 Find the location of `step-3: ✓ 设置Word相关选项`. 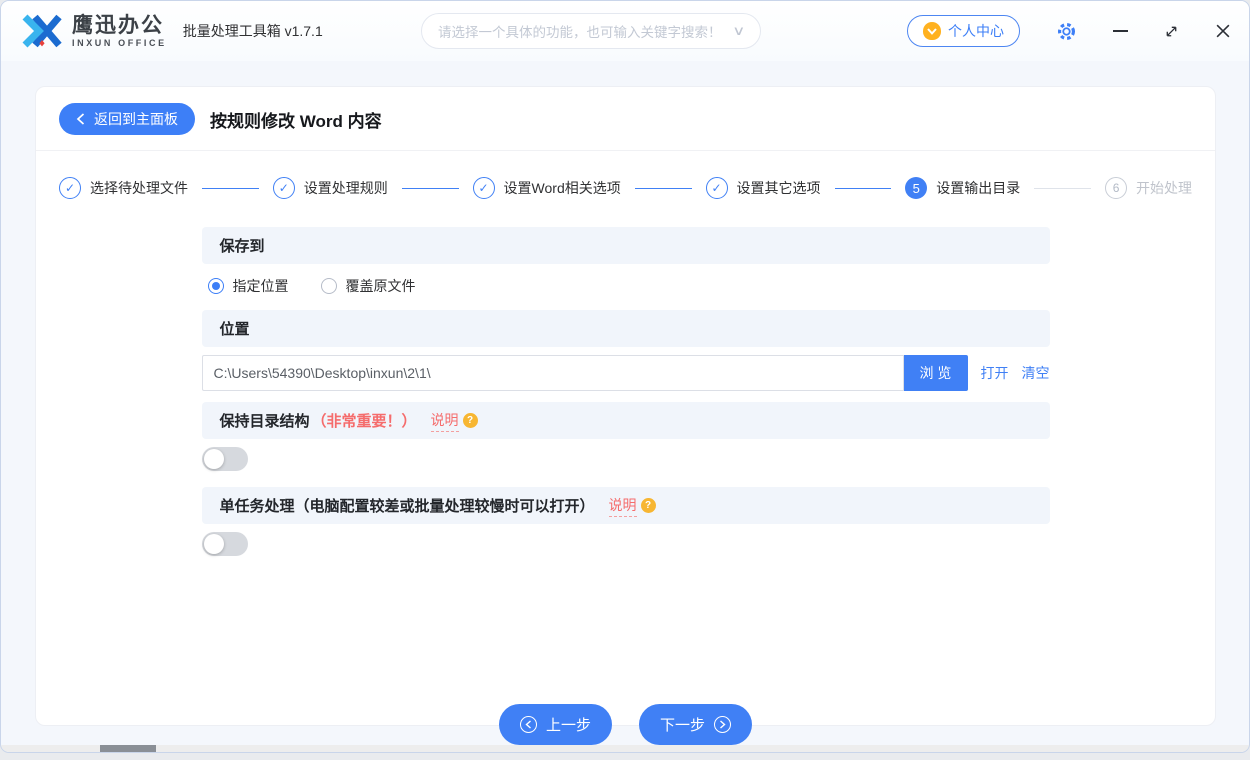

step-3: ✓ 设置Word相关选项 is located at coordinates (546, 188).